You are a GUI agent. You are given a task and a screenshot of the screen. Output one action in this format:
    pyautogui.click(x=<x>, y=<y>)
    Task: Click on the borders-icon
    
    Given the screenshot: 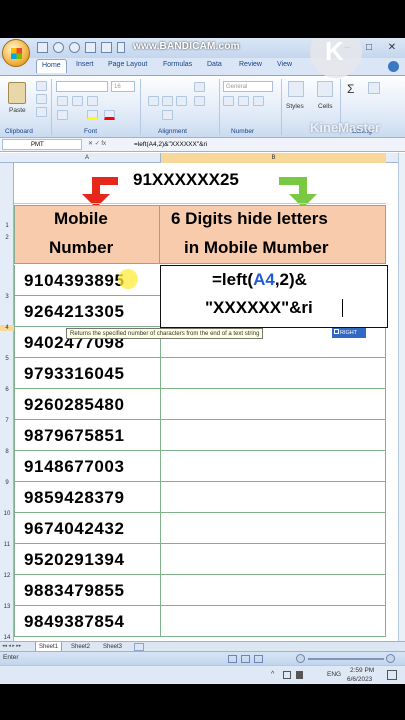 What is the action you would take?
    pyautogui.click(x=62, y=115)
    